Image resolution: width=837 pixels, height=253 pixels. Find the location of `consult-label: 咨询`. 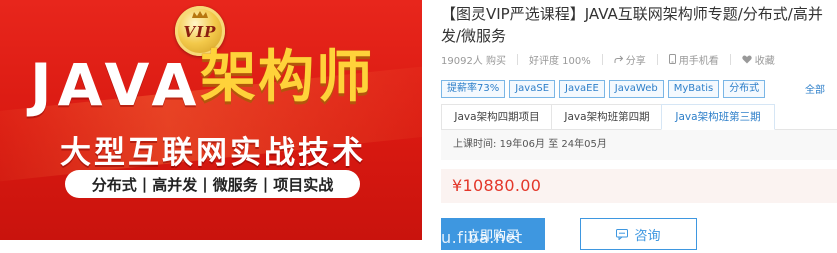

consult-label: 咨询 is located at coordinates (647, 236).